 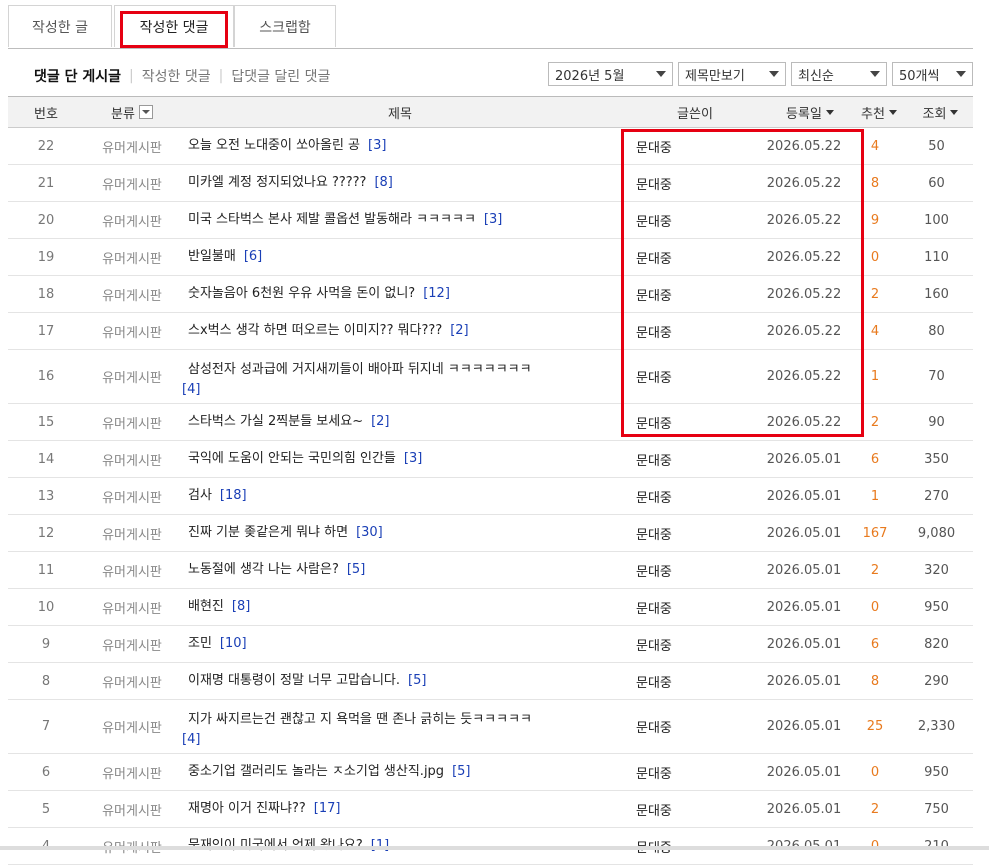 I want to click on row-title-link: 미국 스타벅스 본사 제발 콜옵션 발동해라 ㅋㅋㅋㅋㅋ [3], so click(x=341, y=220).